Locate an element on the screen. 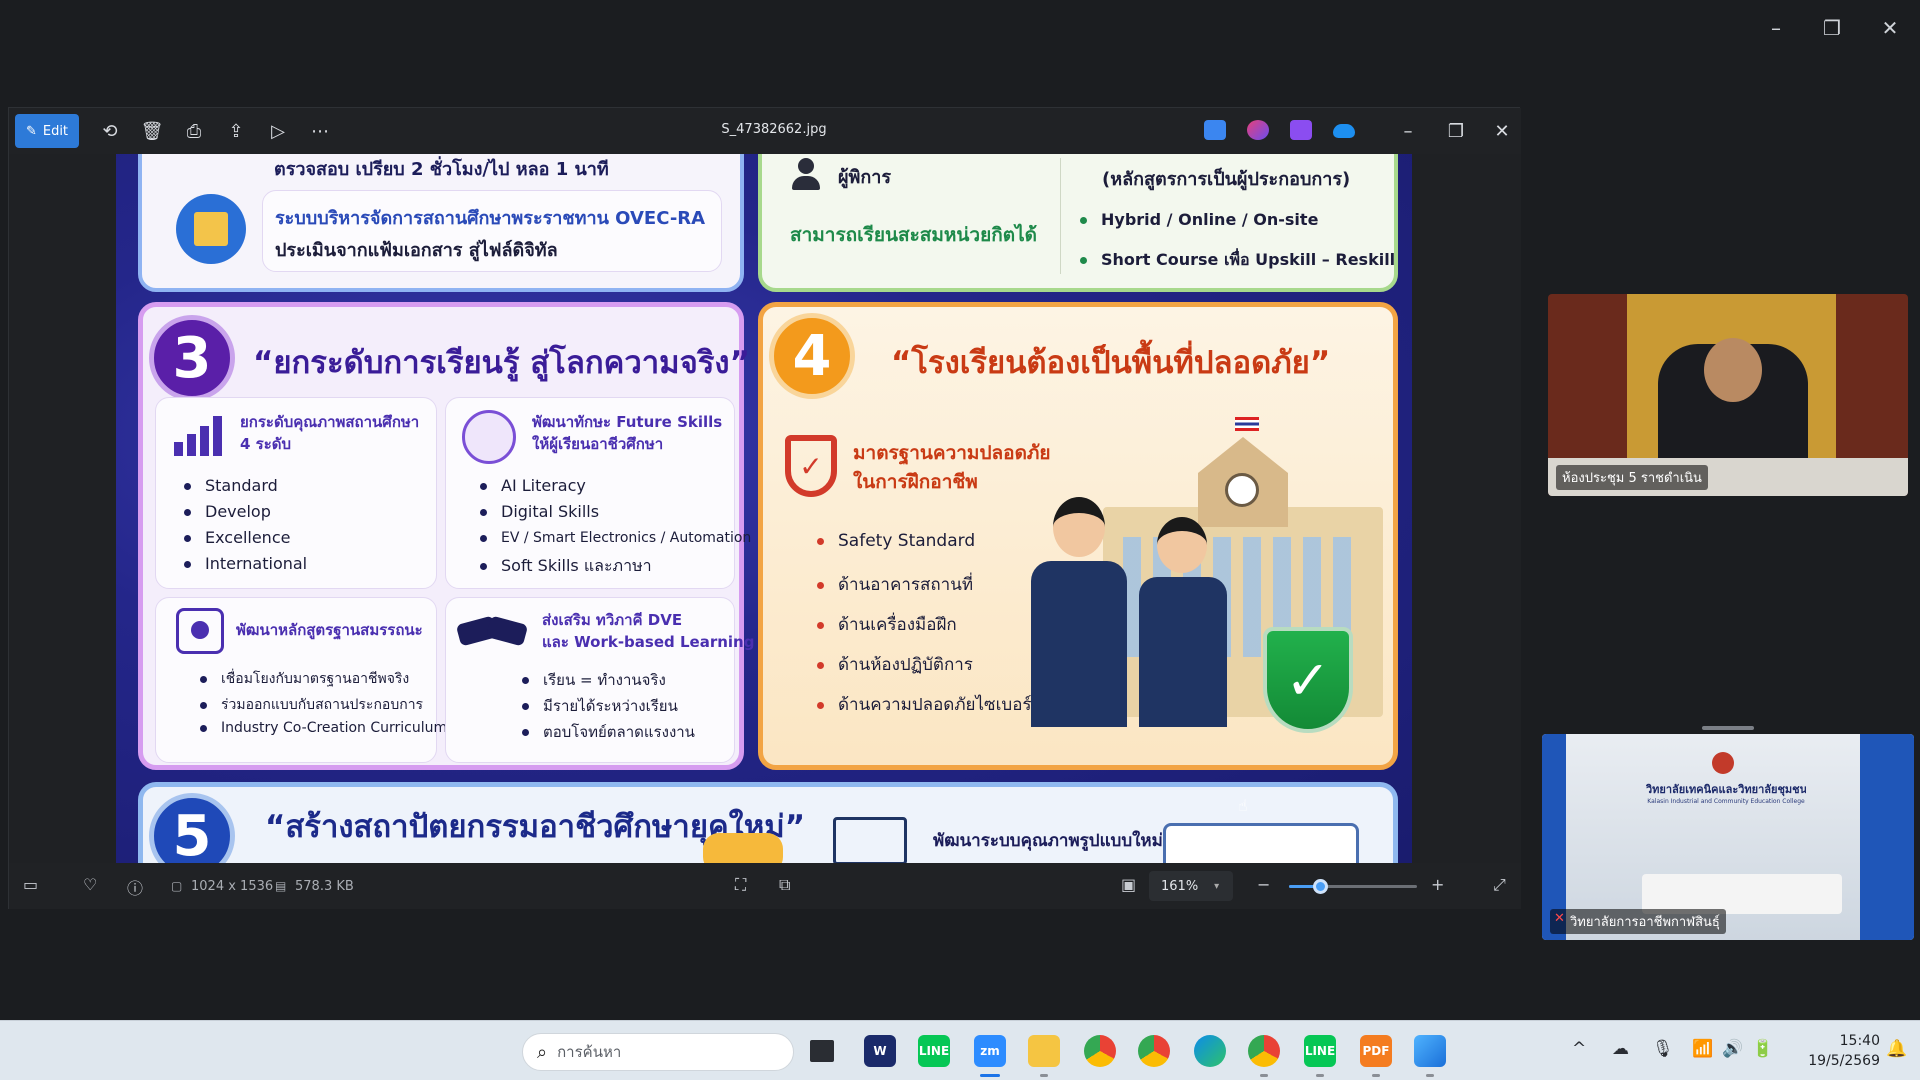 This screenshot has height=1080, width=1920. clock-date: 19/5/2569 is located at coordinates (1844, 1061).